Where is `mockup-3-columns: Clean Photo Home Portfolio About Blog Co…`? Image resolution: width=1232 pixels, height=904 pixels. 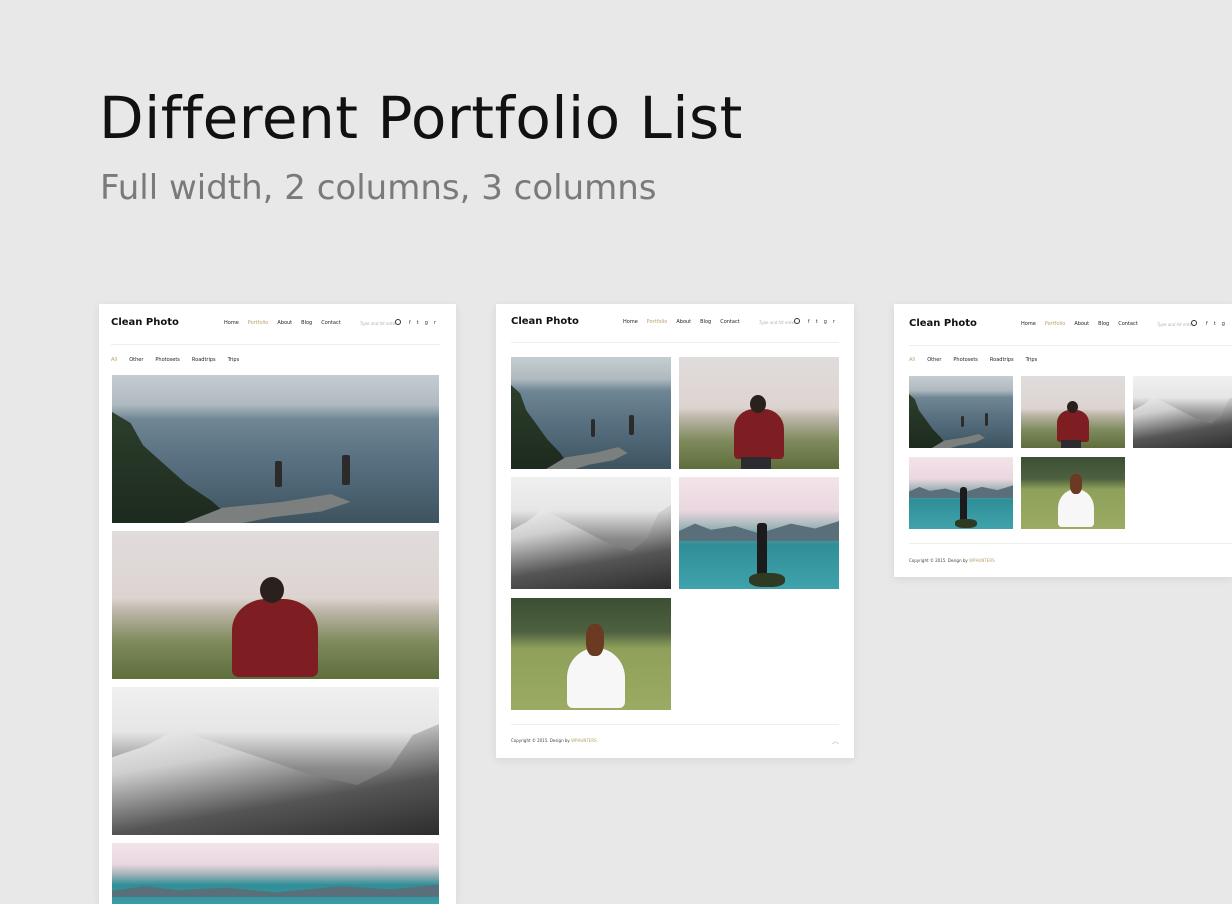
mockup-3-columns: Clean Photo Home Portfolio About Blog Co… is located at coordinates (1063, 440).